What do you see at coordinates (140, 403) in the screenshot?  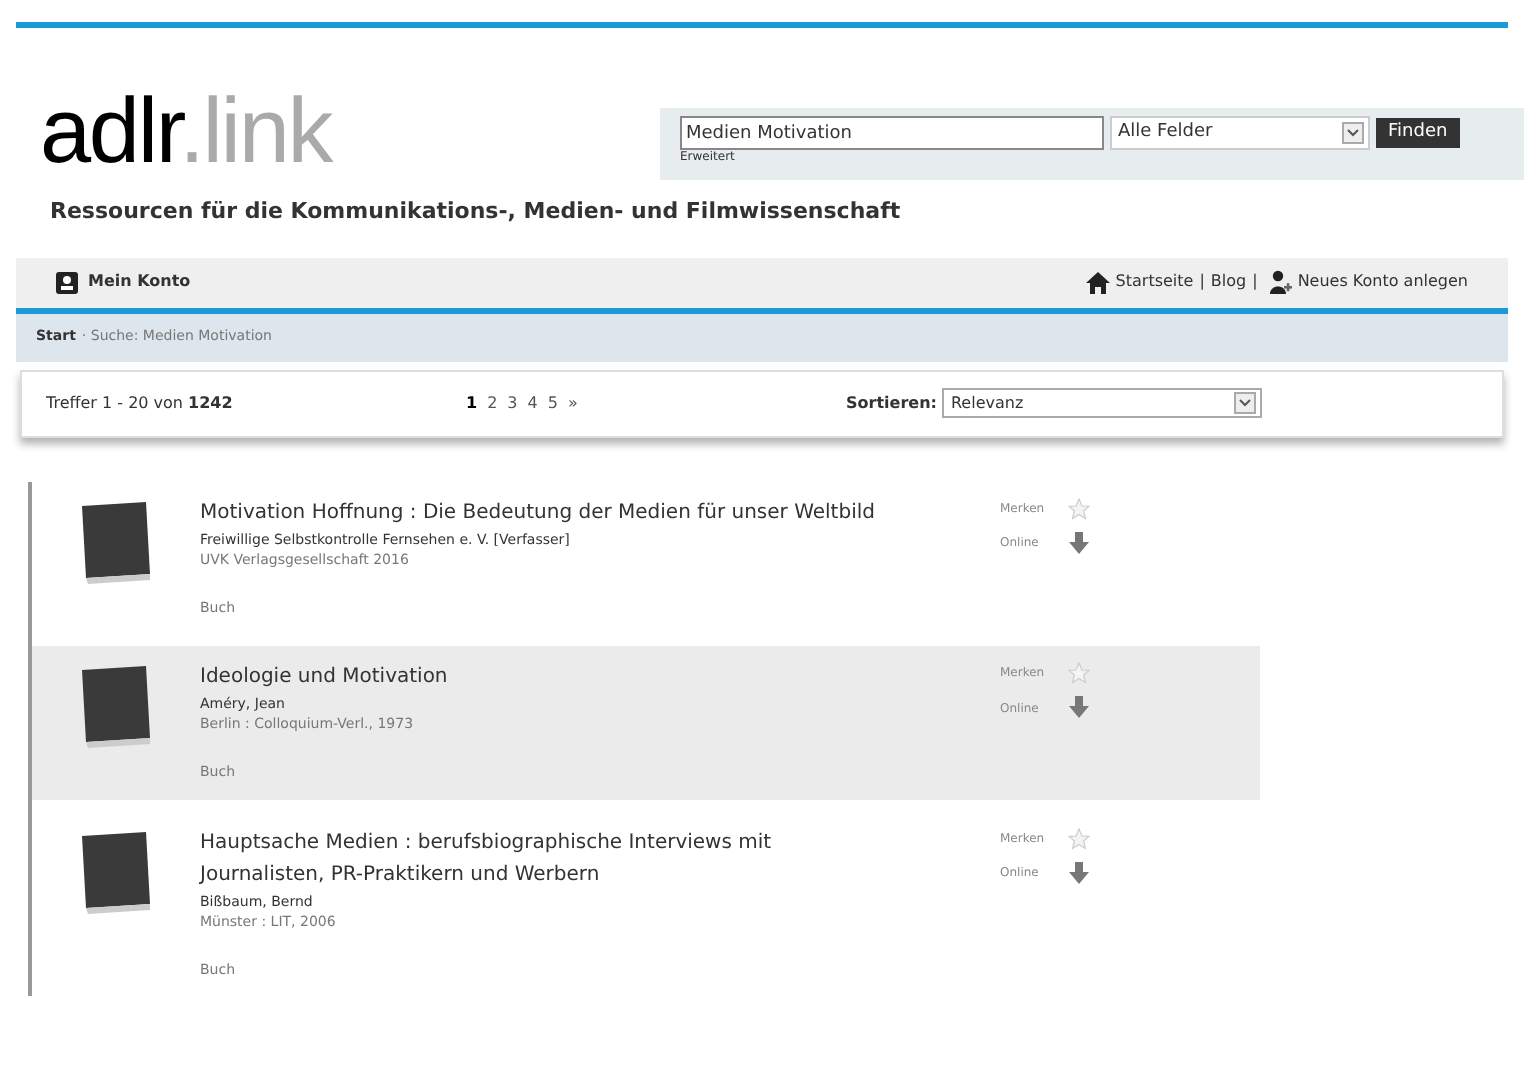 I see `result-count: Treffer 1 - 20 von 1242` at bounding box center [140, 403].